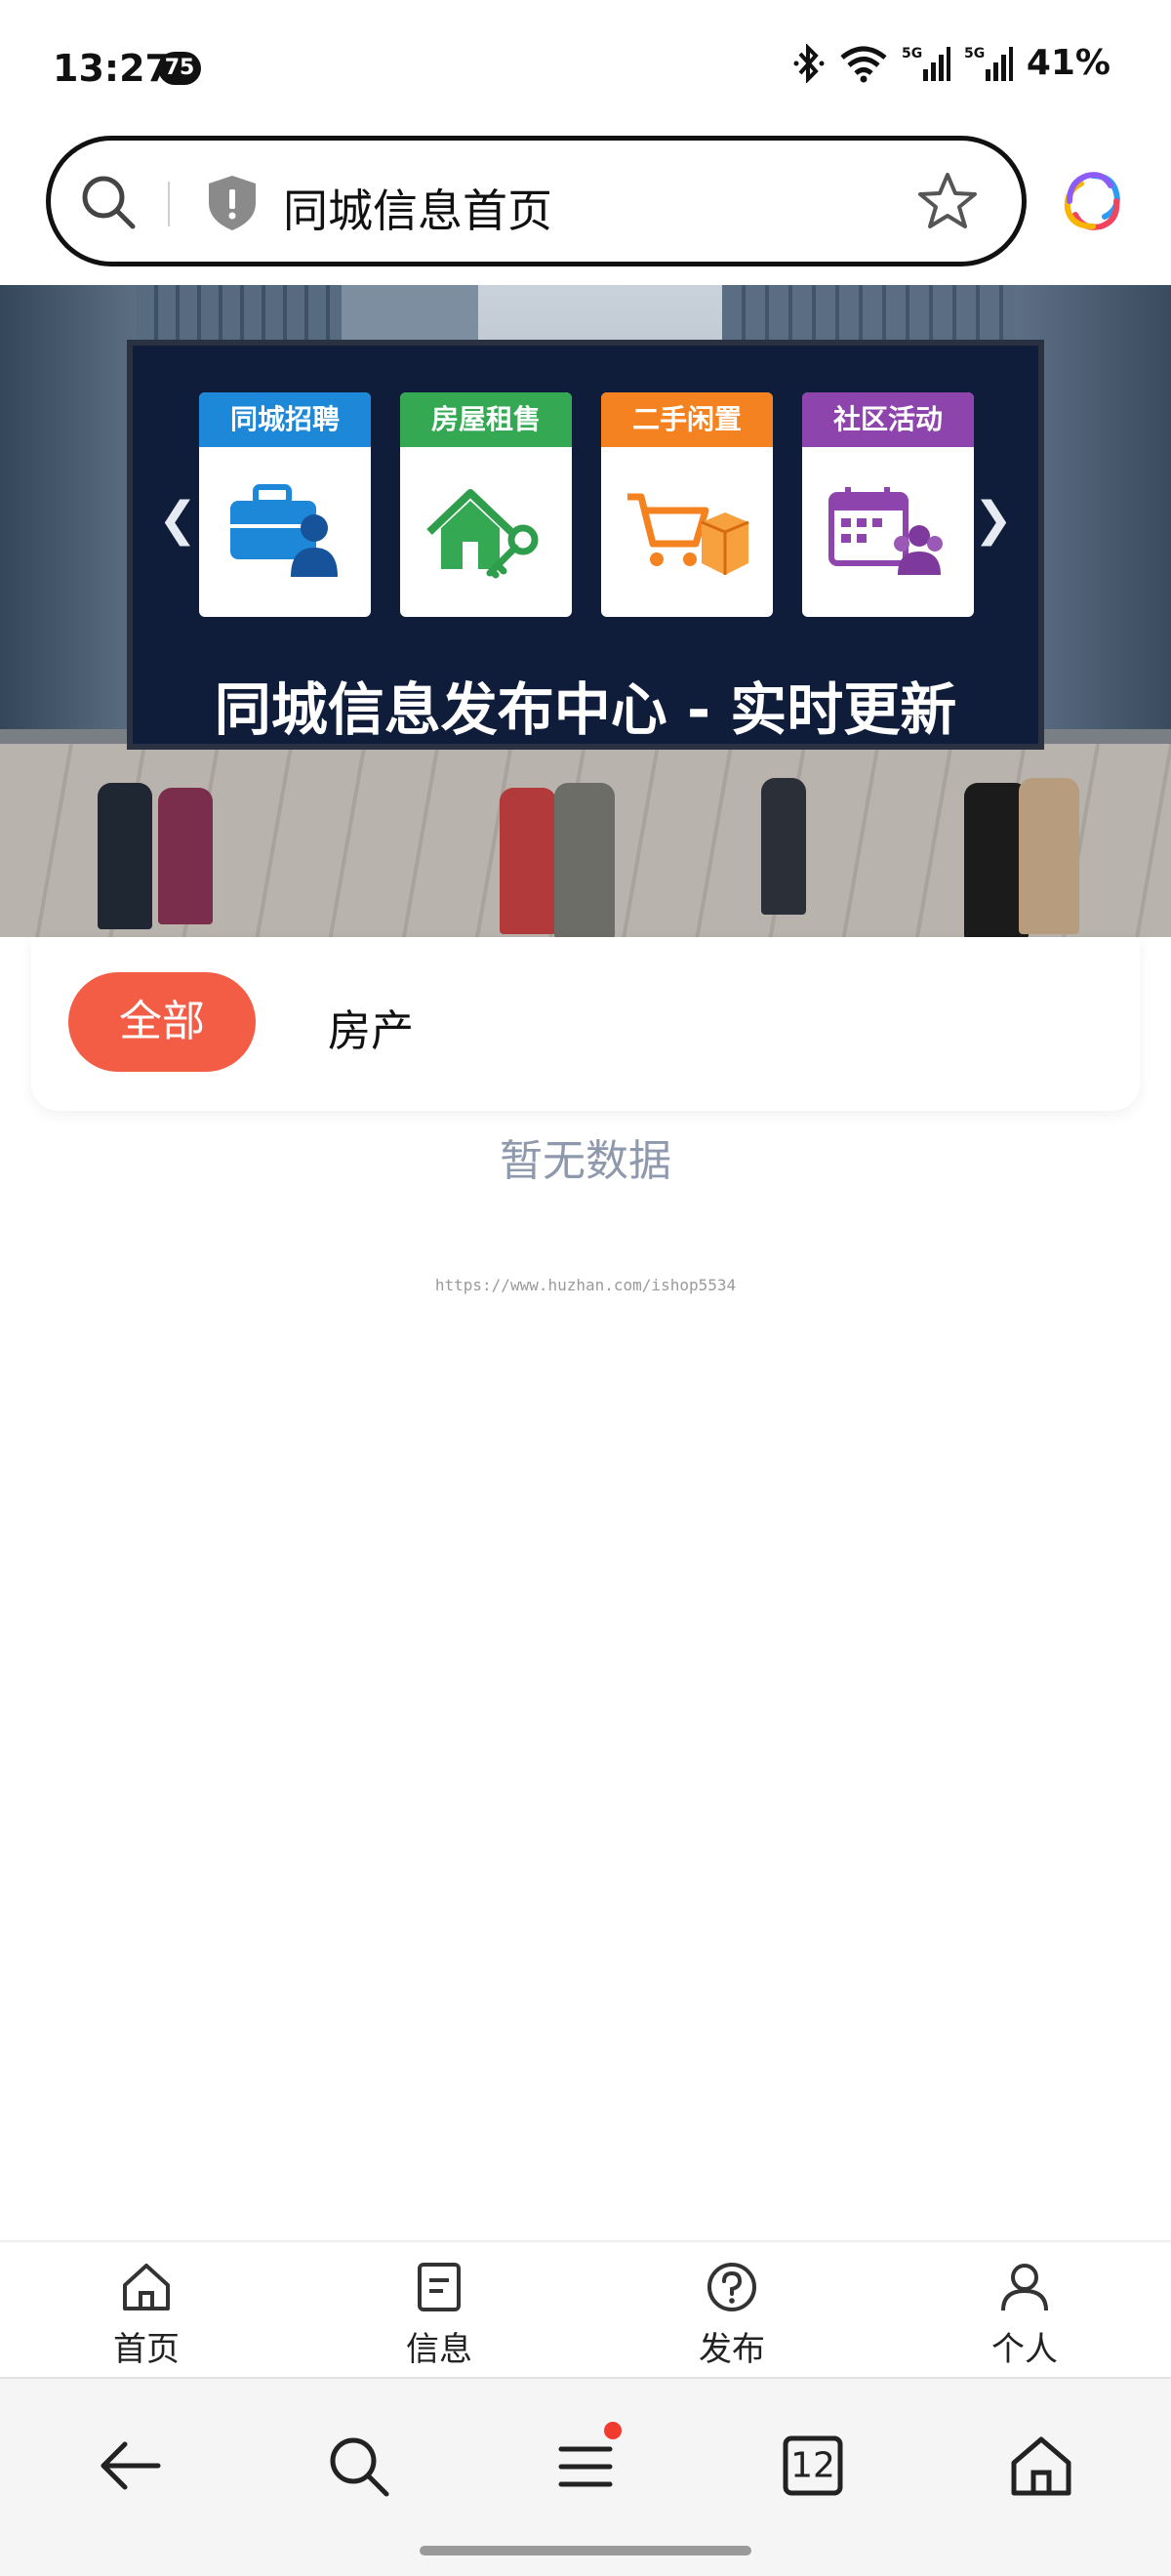 The width and height of the screenshot is (1171, 2576). What do you see at coordinates (585, 1285) in the screenshot?
I see `watermark-text: https://www.huzhan.com/ishop5534` at bounding box center [585, 1285].